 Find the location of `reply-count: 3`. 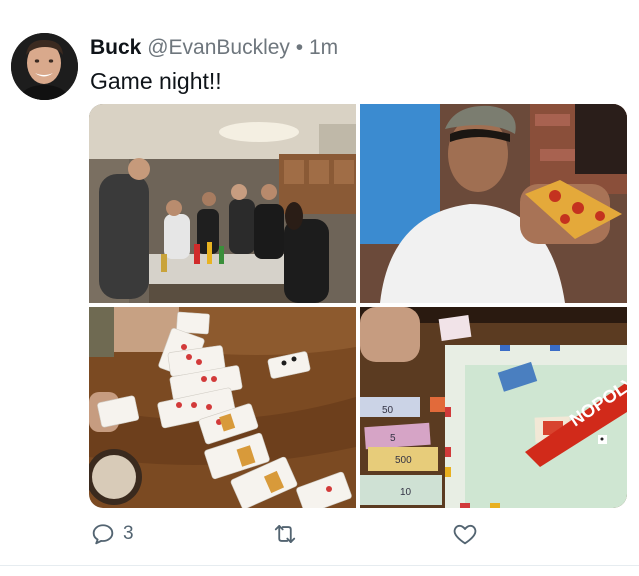

reply-count: 3 is located at coordinates (128, 533).